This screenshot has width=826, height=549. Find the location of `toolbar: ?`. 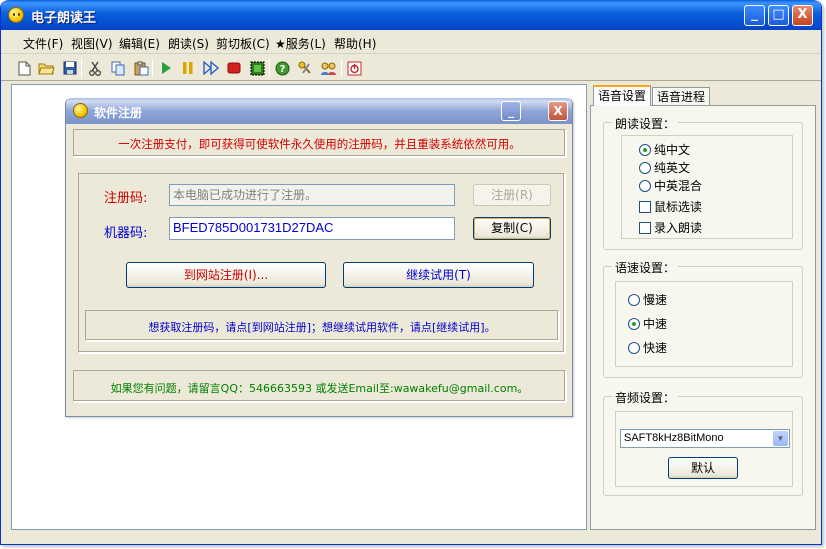

toolbar: ? is located at coordinates (411, 68).